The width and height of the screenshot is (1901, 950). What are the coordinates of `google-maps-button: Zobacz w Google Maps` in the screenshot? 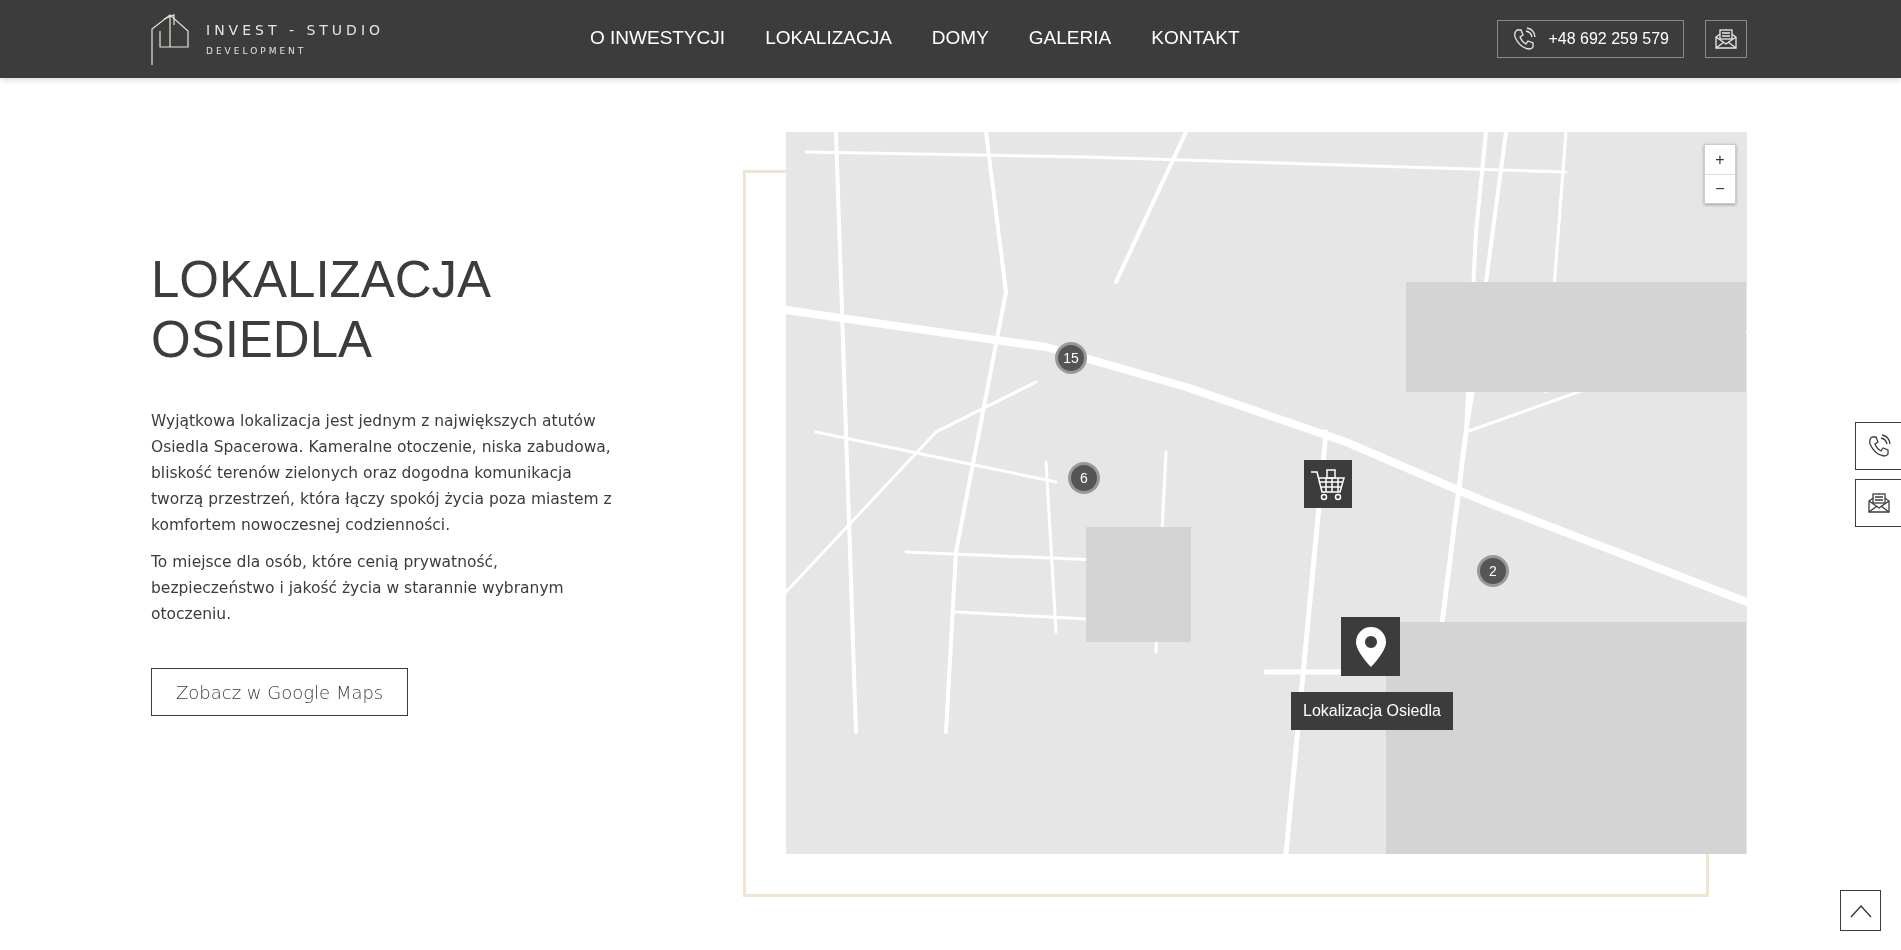 It's located at (280, 692).